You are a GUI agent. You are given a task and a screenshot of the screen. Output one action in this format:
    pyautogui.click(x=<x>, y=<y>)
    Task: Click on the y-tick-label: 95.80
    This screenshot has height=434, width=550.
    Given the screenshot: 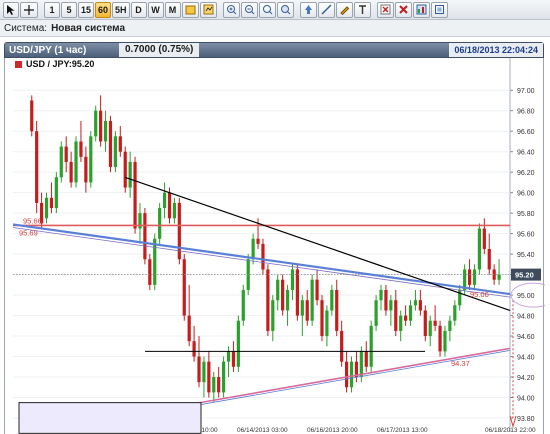 What is the action you would take?
    pyautogui.click(x=526, y=214)
    